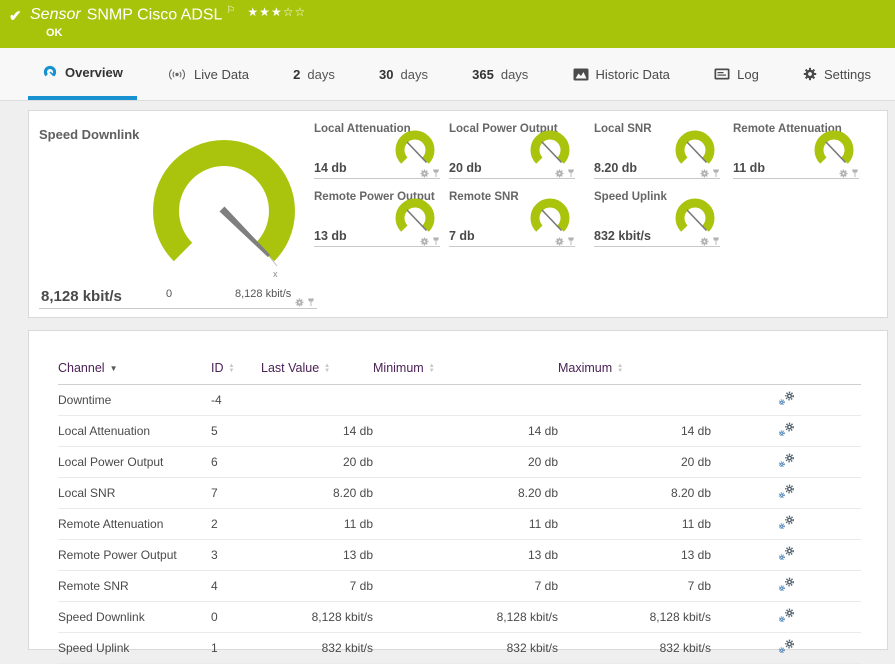 The height and width of the screenshot is (664, 895). What do you see at coordinates (657, 218) in the screenshot?
I see `gauge-tile-speed-uplink: Speed Uplink 832 kbit/s` at bounding box center [657, 218].